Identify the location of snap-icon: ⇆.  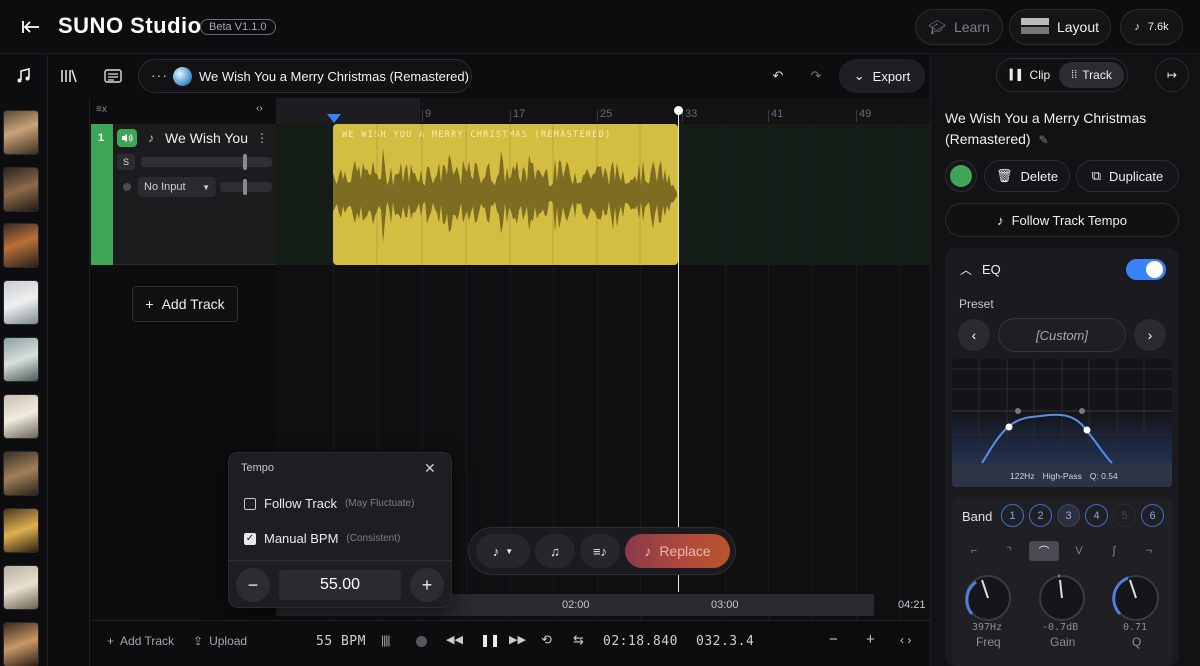
(578, 640).